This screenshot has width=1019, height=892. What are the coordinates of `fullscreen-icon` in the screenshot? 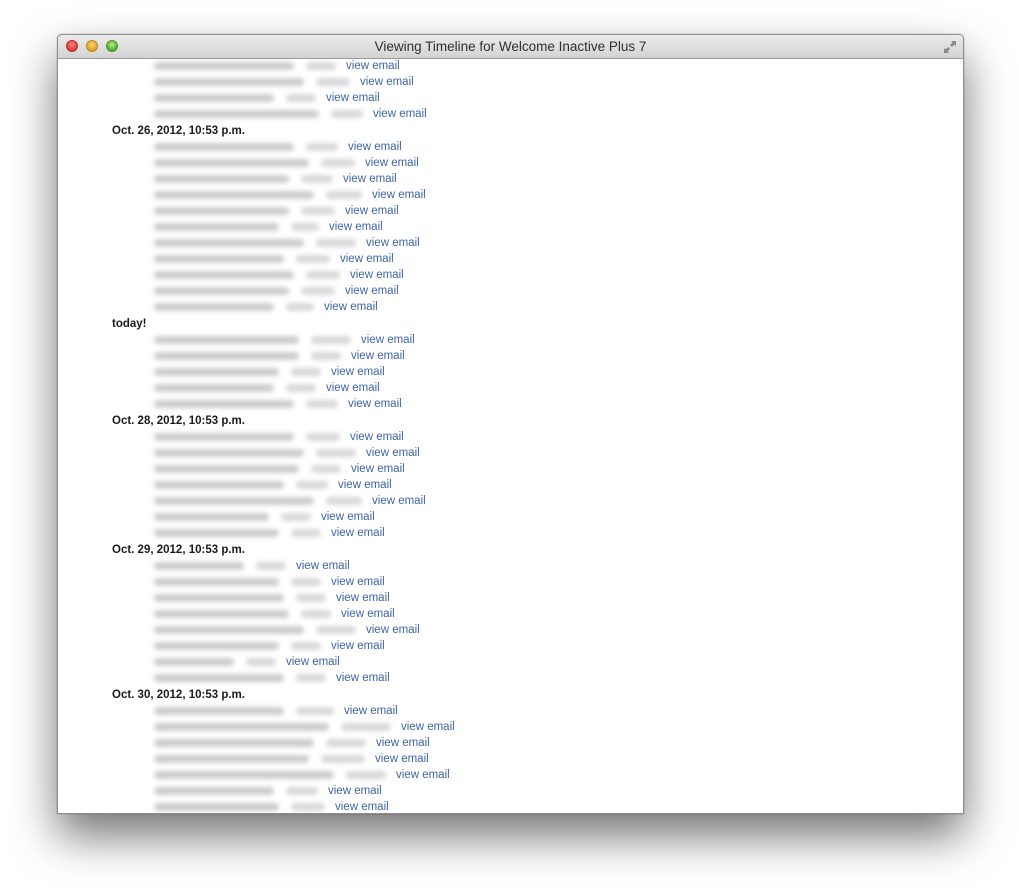 It's located at (950, 47).